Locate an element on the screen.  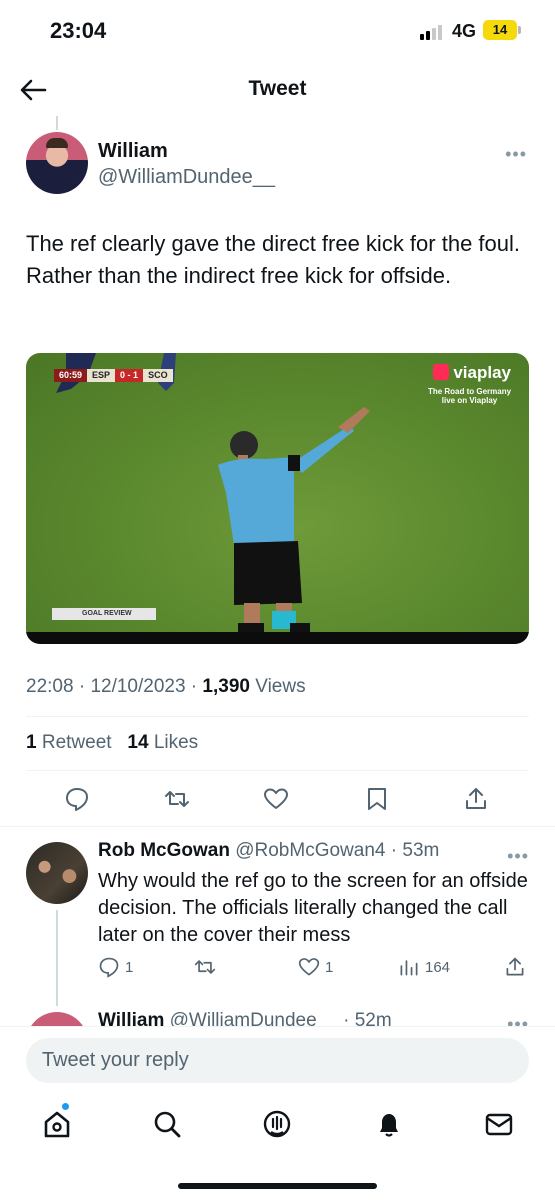
messages-icon is located at coordinates (499, 1124).